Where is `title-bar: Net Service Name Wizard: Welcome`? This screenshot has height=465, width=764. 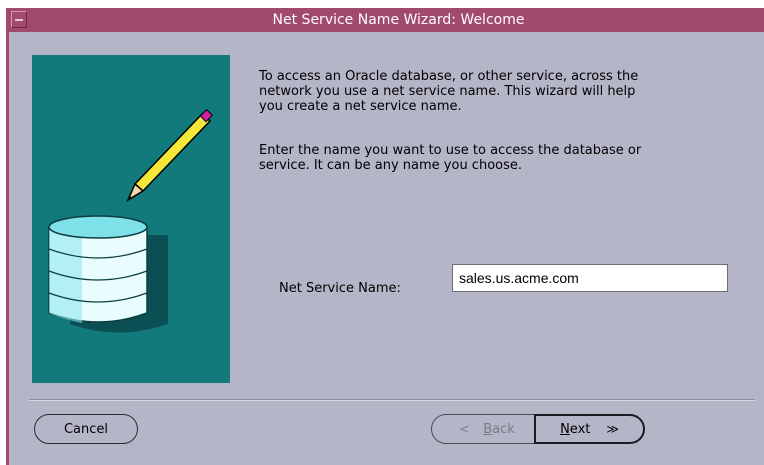 title-bar: Net Service Name Wizard: Welcome is located at coordinates (386, 20).